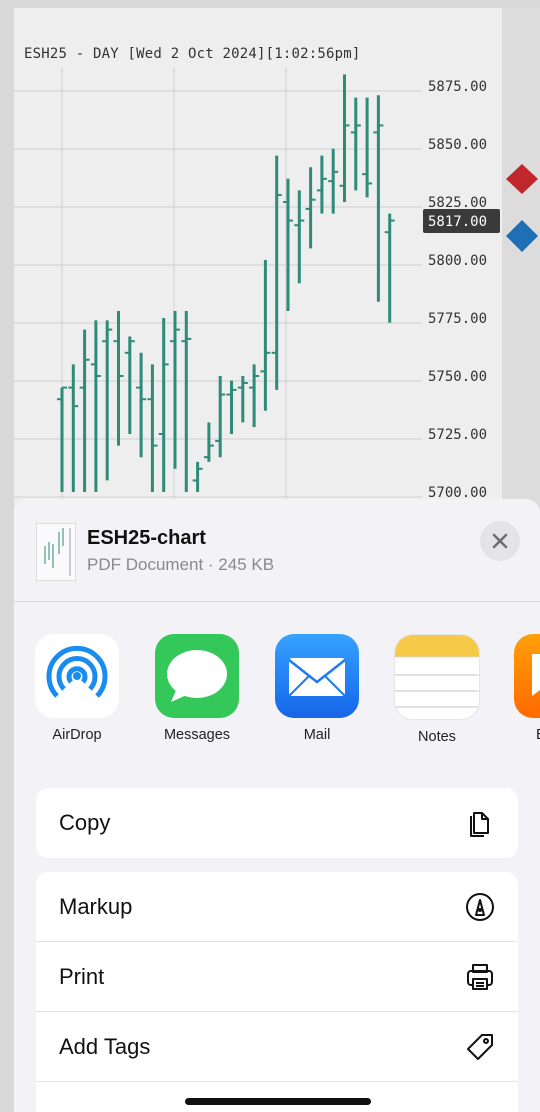  I want to click on actions-group-copy: Copy, so click(277, 823).